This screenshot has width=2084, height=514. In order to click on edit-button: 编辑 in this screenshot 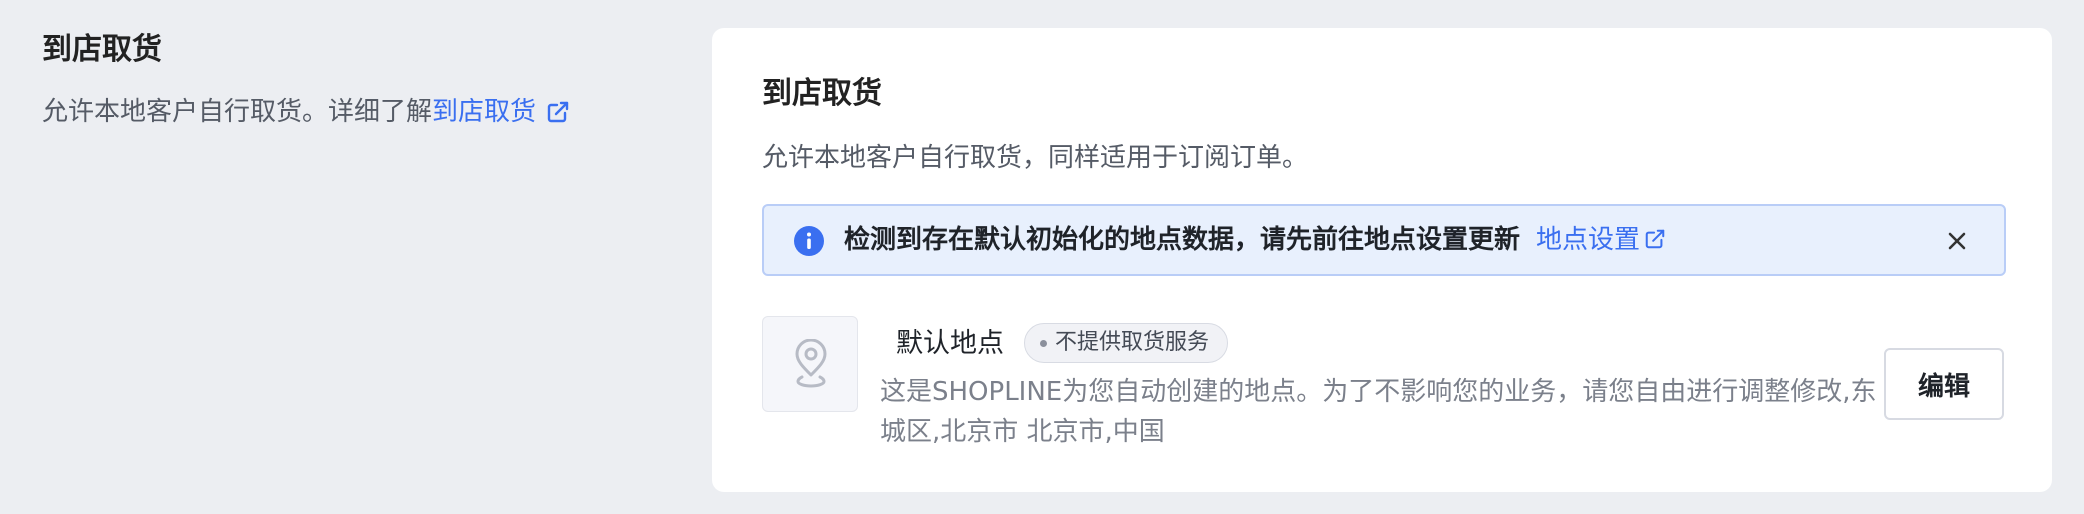, I will do `click(1944, 384)`.